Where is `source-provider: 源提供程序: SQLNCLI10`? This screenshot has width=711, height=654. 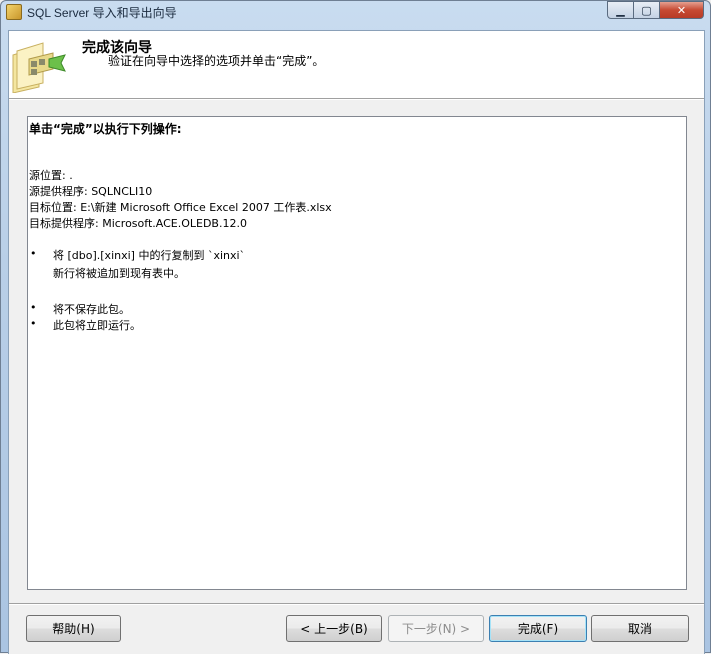 source-provider: 源提供程序: SQLNCLI10 is located at coordinates (91, 191).